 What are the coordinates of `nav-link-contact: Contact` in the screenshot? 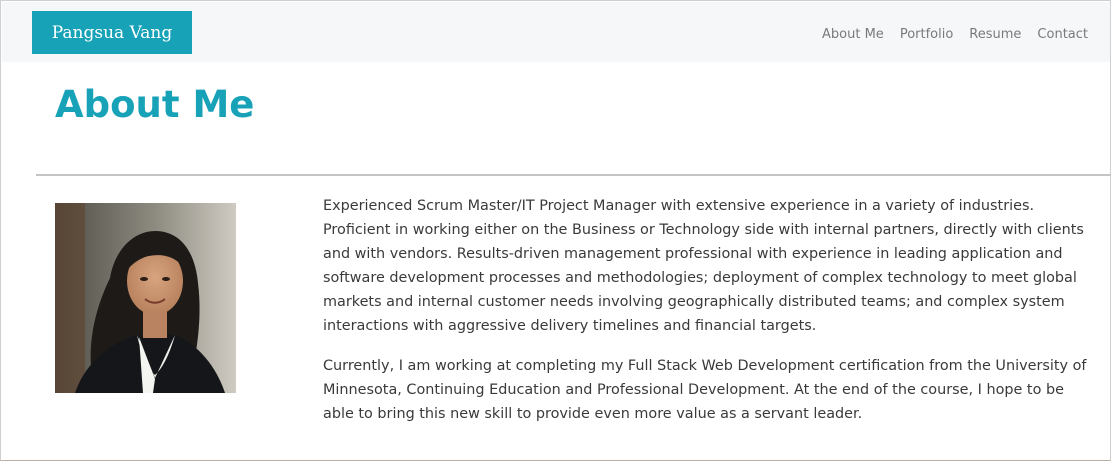 It's located at (1062, 34).